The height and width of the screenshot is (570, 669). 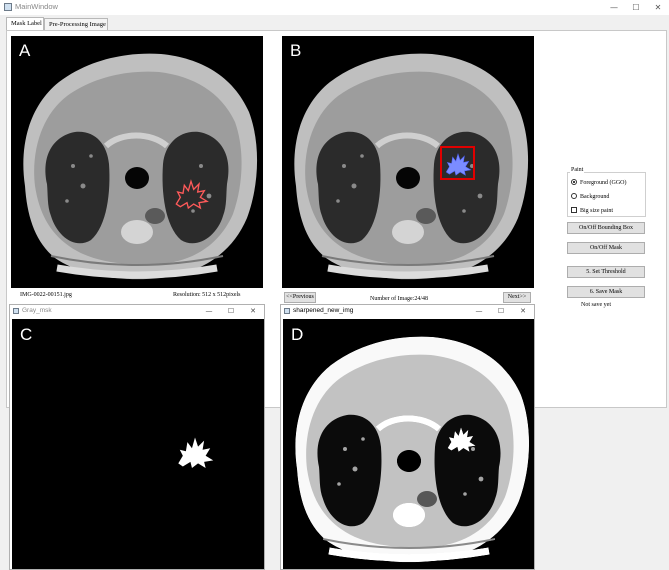 I want to click on mask-shape, so click(x=195, y=452).